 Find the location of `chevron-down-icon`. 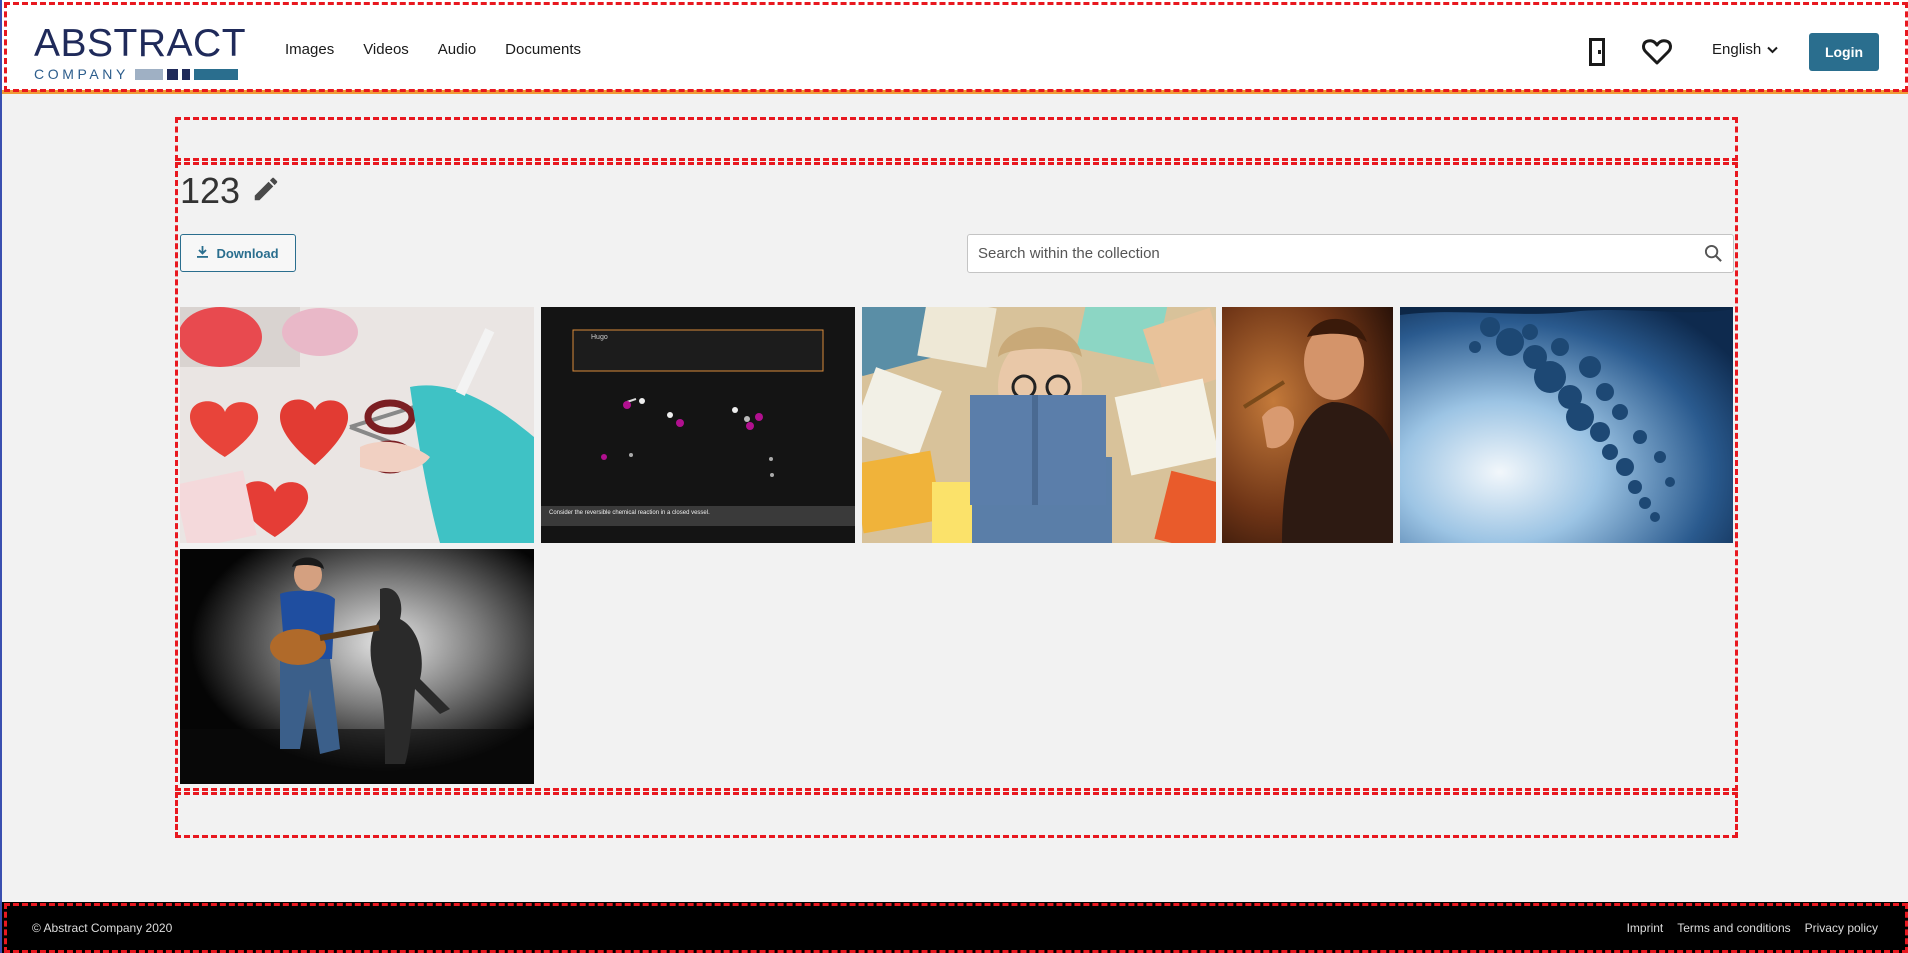

chevron-down-icon is located at coordinates (1772, 49).